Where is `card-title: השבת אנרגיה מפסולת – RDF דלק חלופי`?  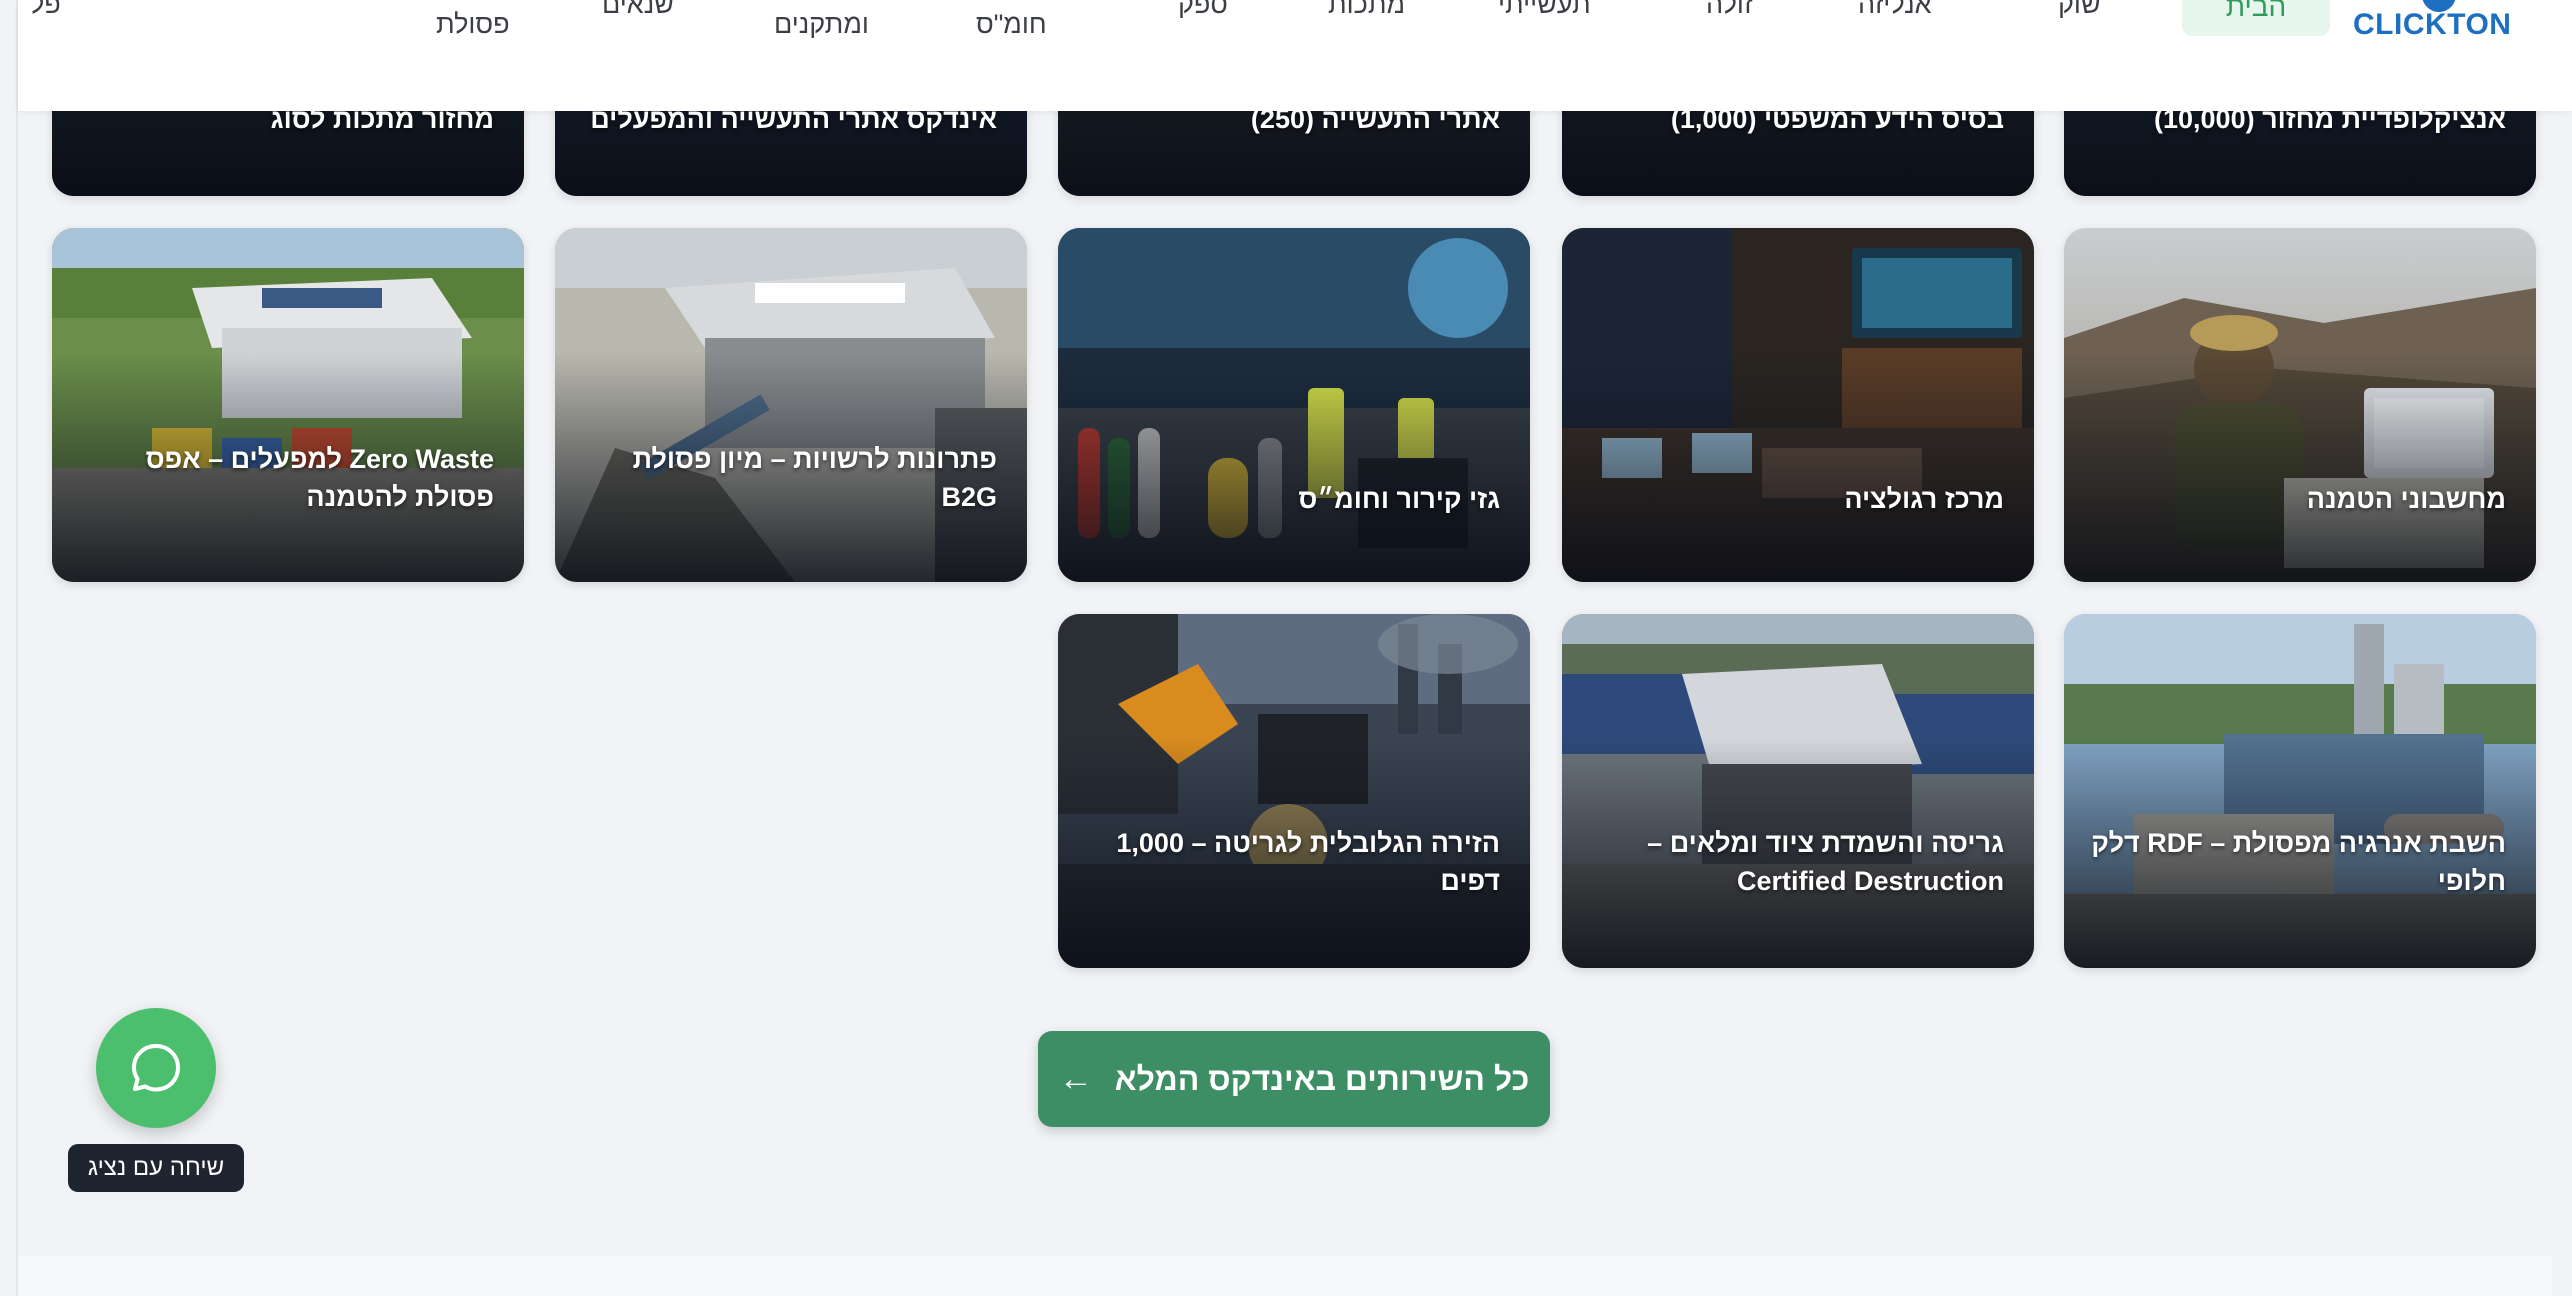
card-title: השבת אנרגיה מפסולת – RDF דלק חלופי is located at coordinates (2298, 862).